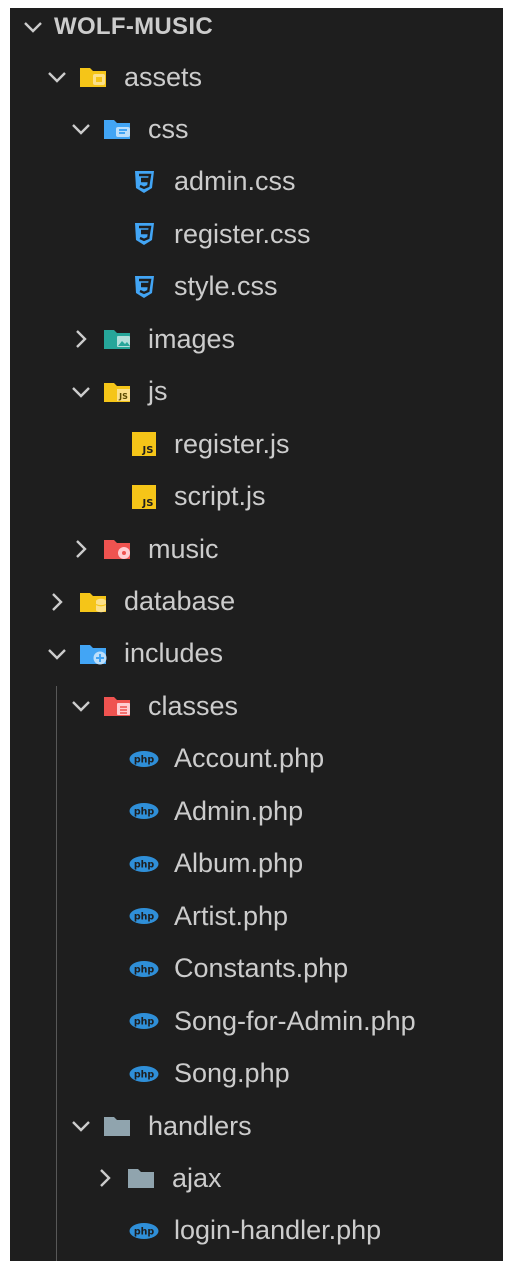  What do you see at coordinates (256, 1126) in the screenshot?
I see `folder-row-handlers: handlers` at bounding box center [256, 1126].